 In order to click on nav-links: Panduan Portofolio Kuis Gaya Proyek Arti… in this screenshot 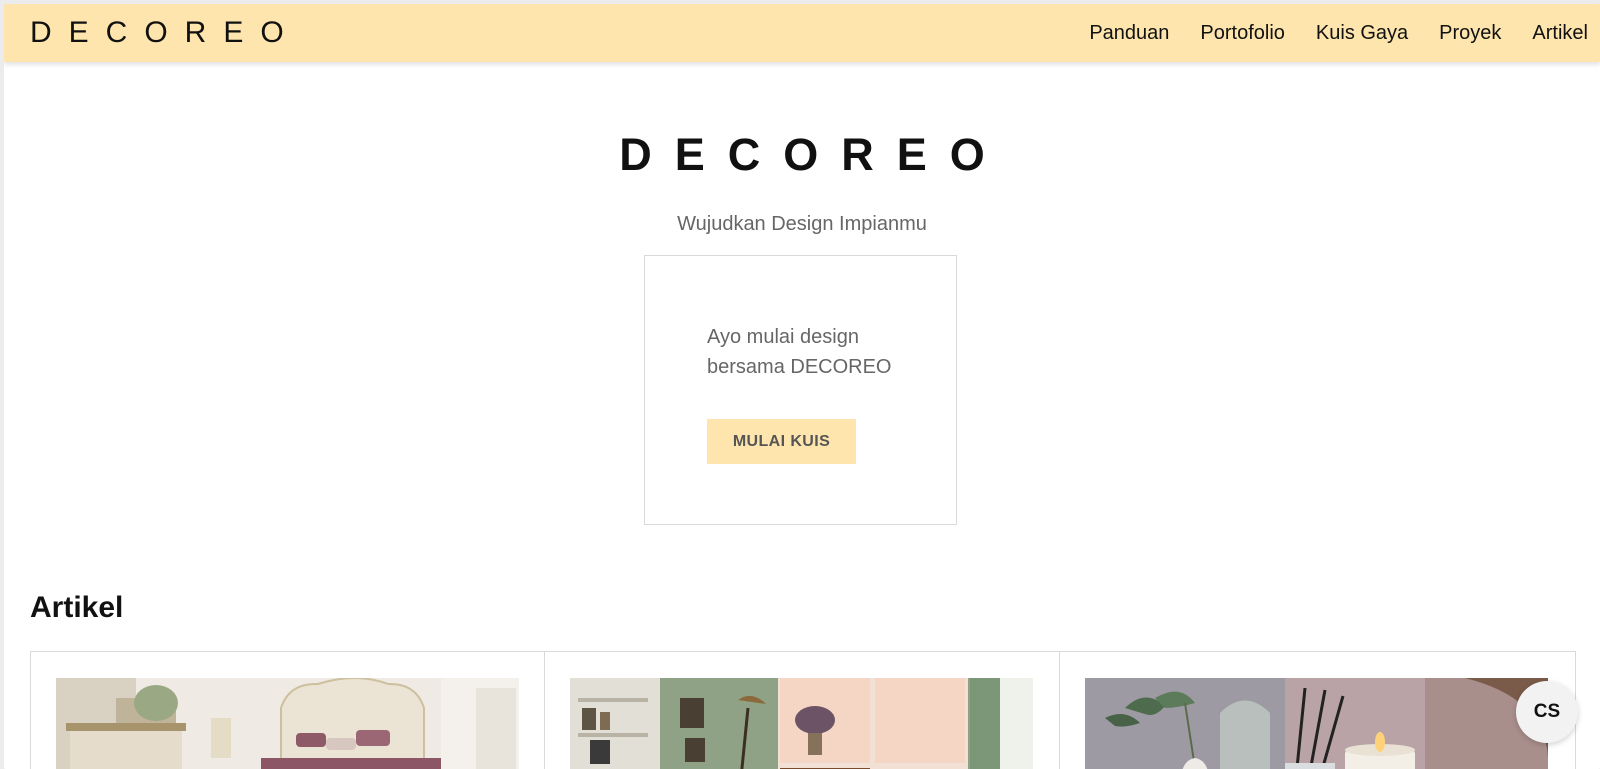, I will do `click(1338, 33)`.